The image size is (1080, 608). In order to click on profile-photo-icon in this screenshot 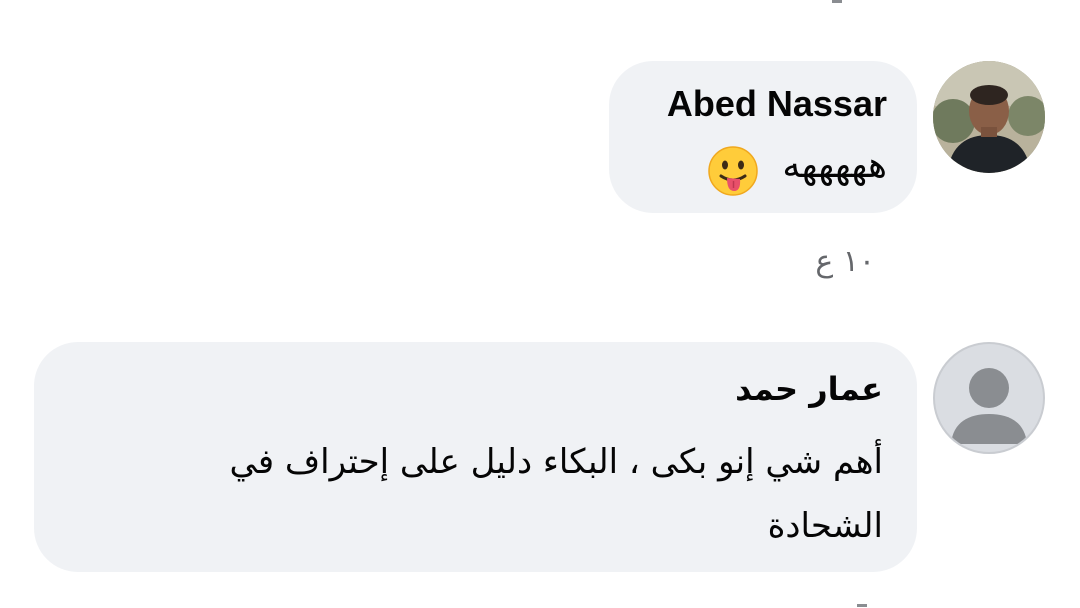, I will do `click(989, 117)`.